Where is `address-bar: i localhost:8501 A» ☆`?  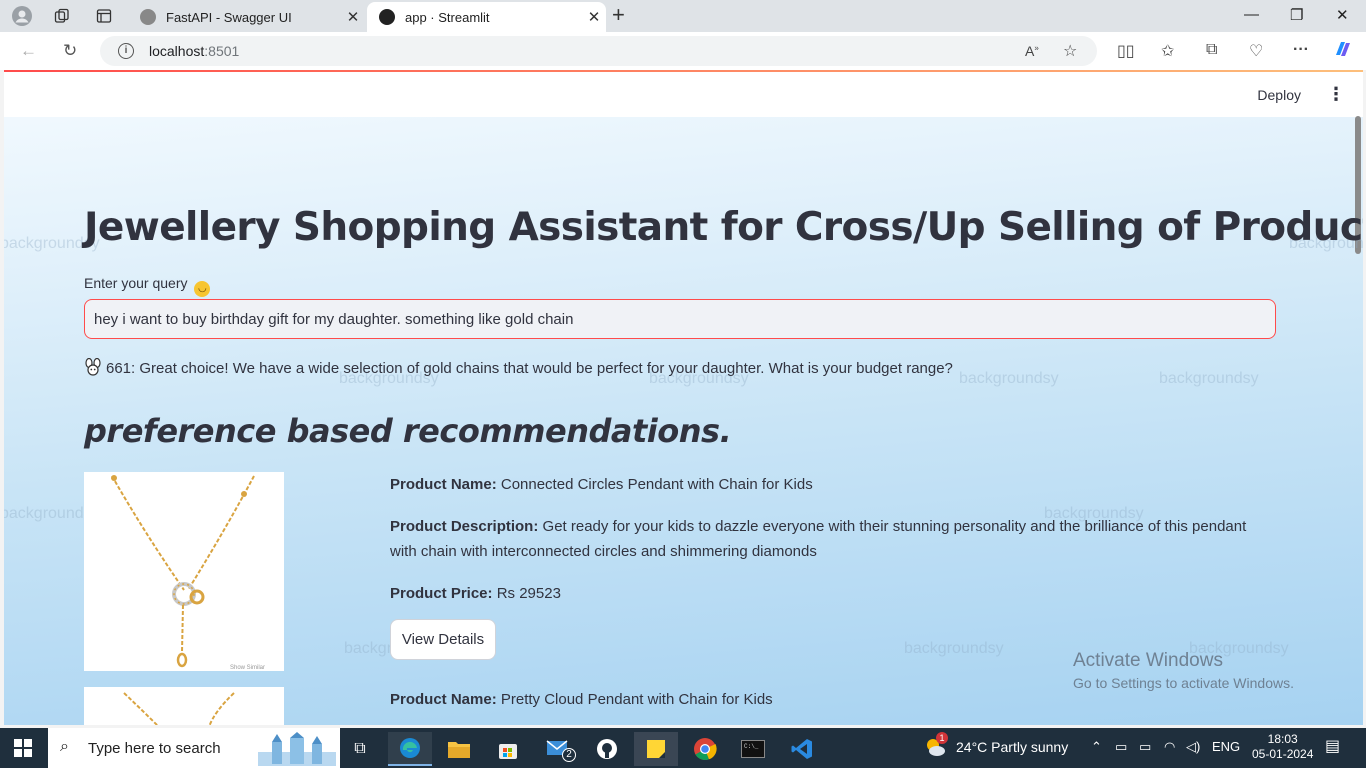 address-bar: i localhost:8501 A» ☆ is located at coordinates (598, 51).